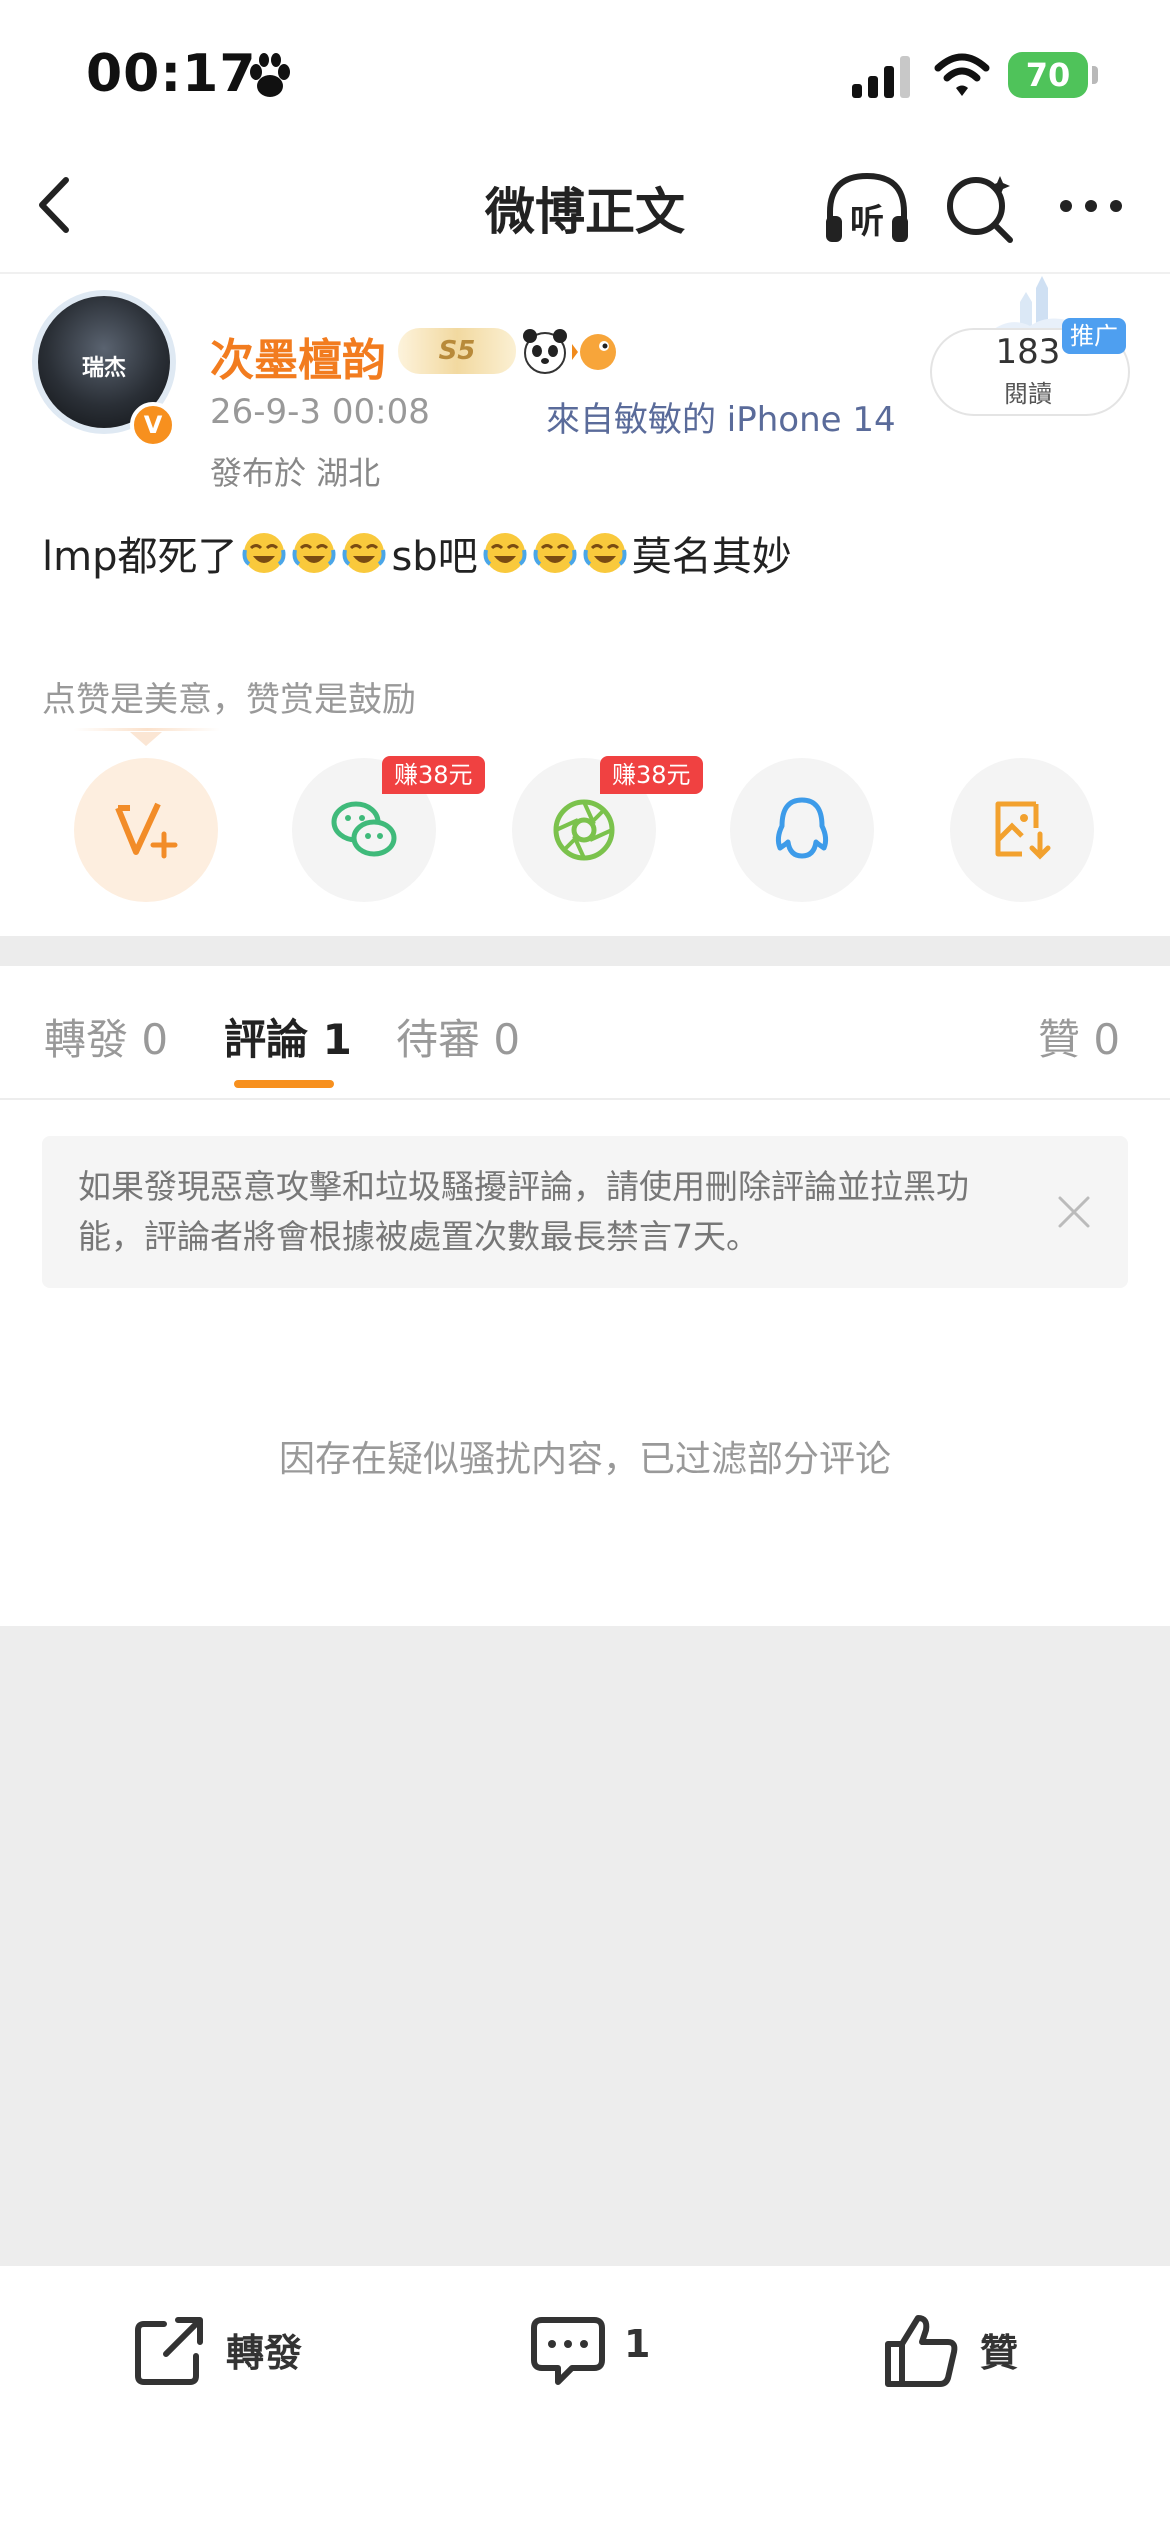  I want to click on author-name: 次墨檀韵, so click(298, 356).